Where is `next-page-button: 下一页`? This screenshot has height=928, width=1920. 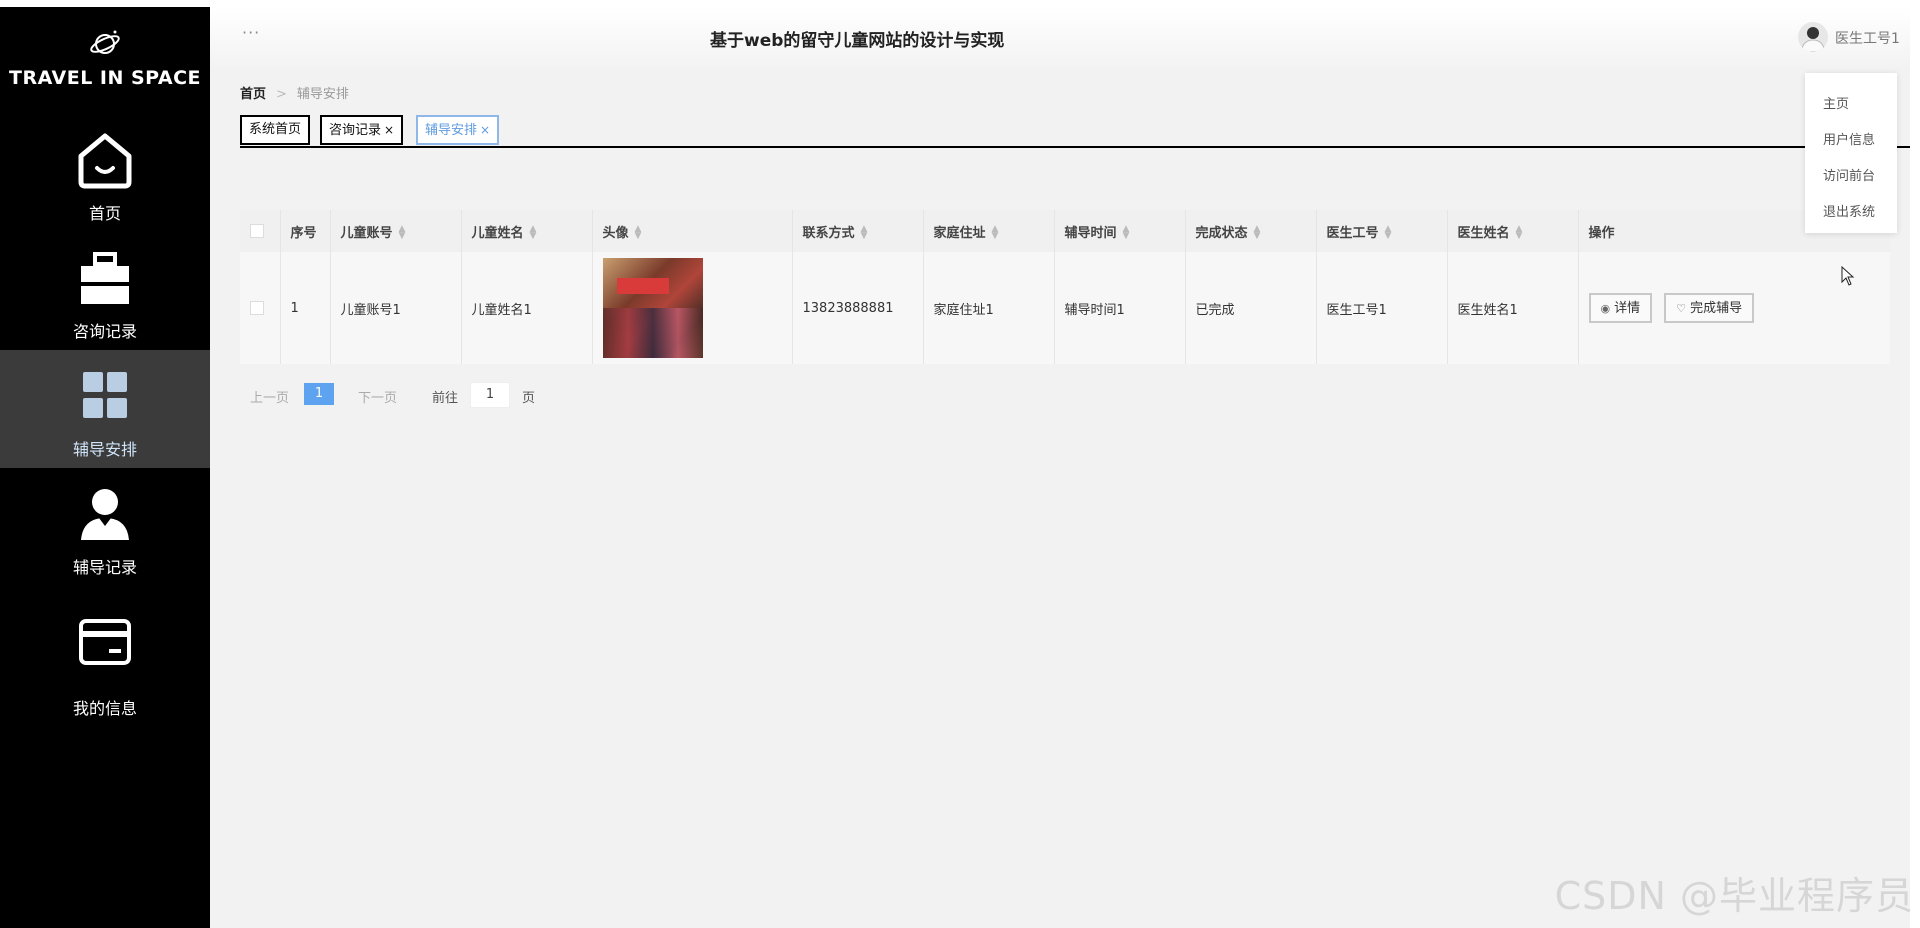
next-page-button: 下一页 is located at coordinates (377, 396).